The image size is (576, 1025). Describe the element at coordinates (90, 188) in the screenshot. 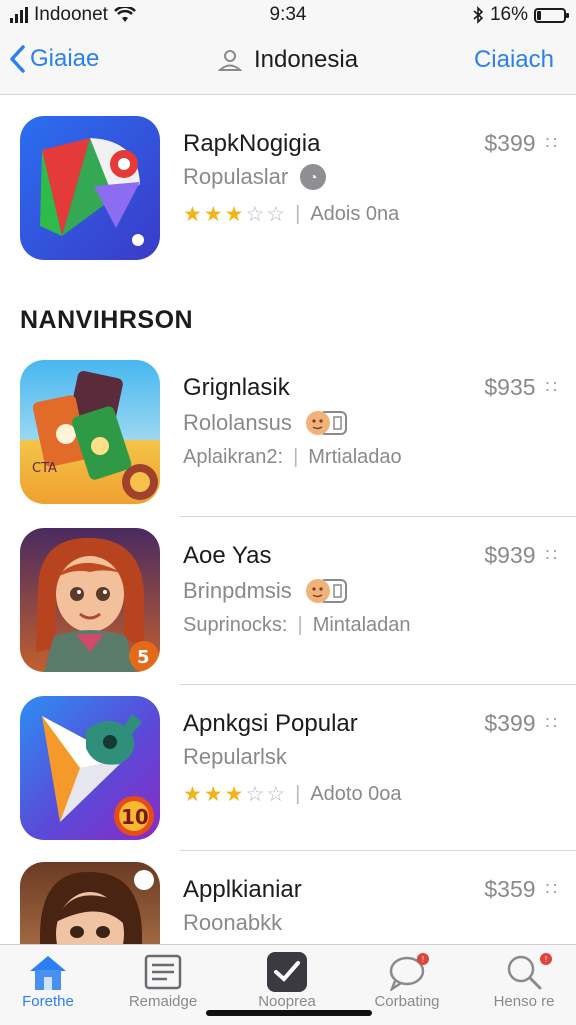

I see `app-icon-maps` at that location.